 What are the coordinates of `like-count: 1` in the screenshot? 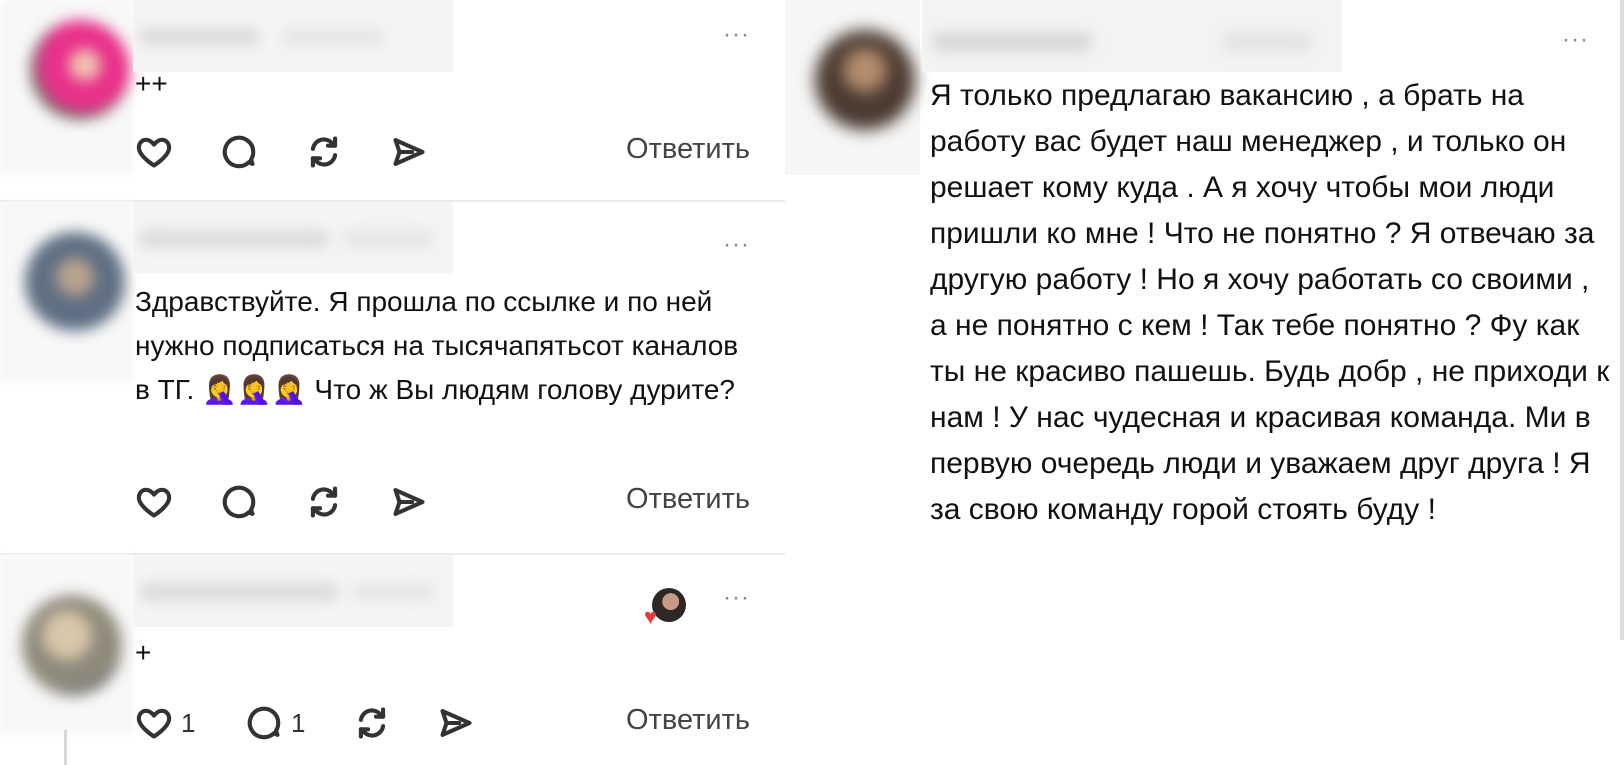 It's located at (188, 722).